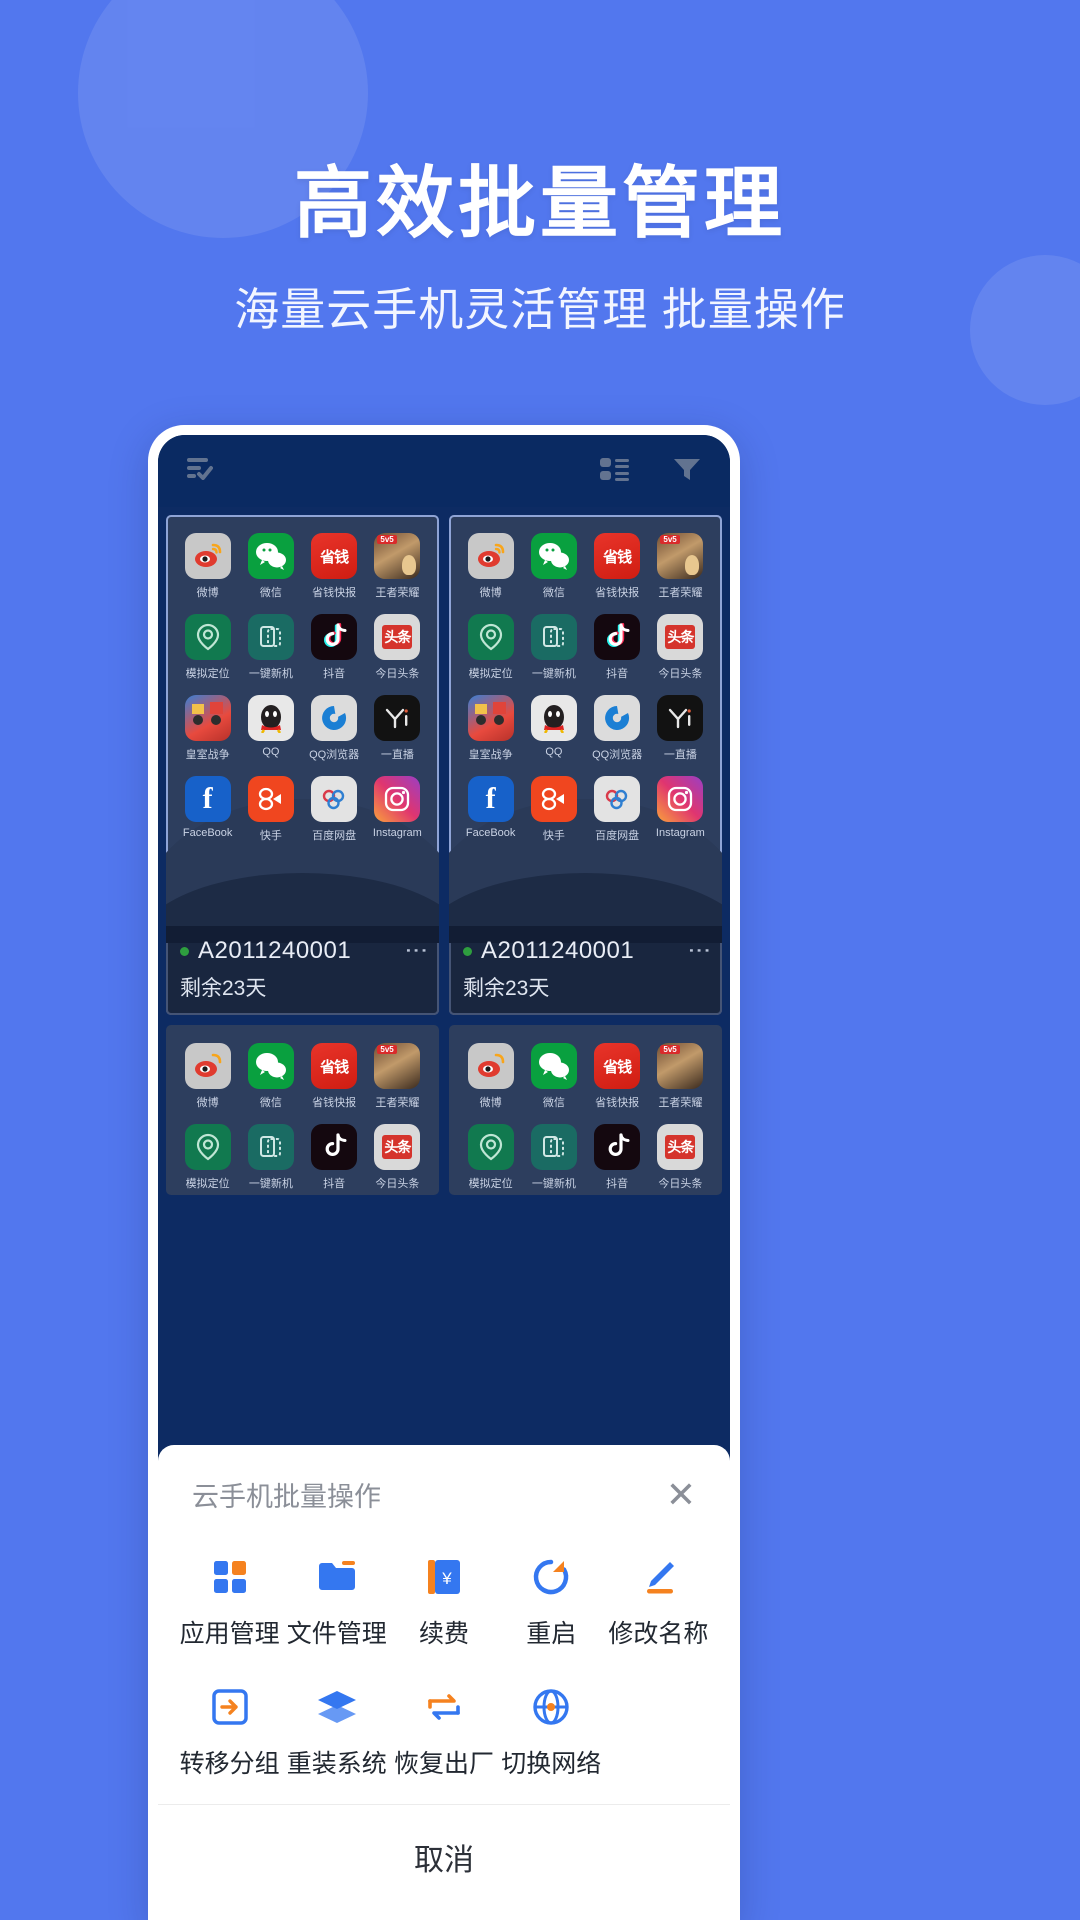  Describe the element at coordinates (443, 1732) in the screenshot. I see `action-factory-reset: 恢复出厂` at that location.